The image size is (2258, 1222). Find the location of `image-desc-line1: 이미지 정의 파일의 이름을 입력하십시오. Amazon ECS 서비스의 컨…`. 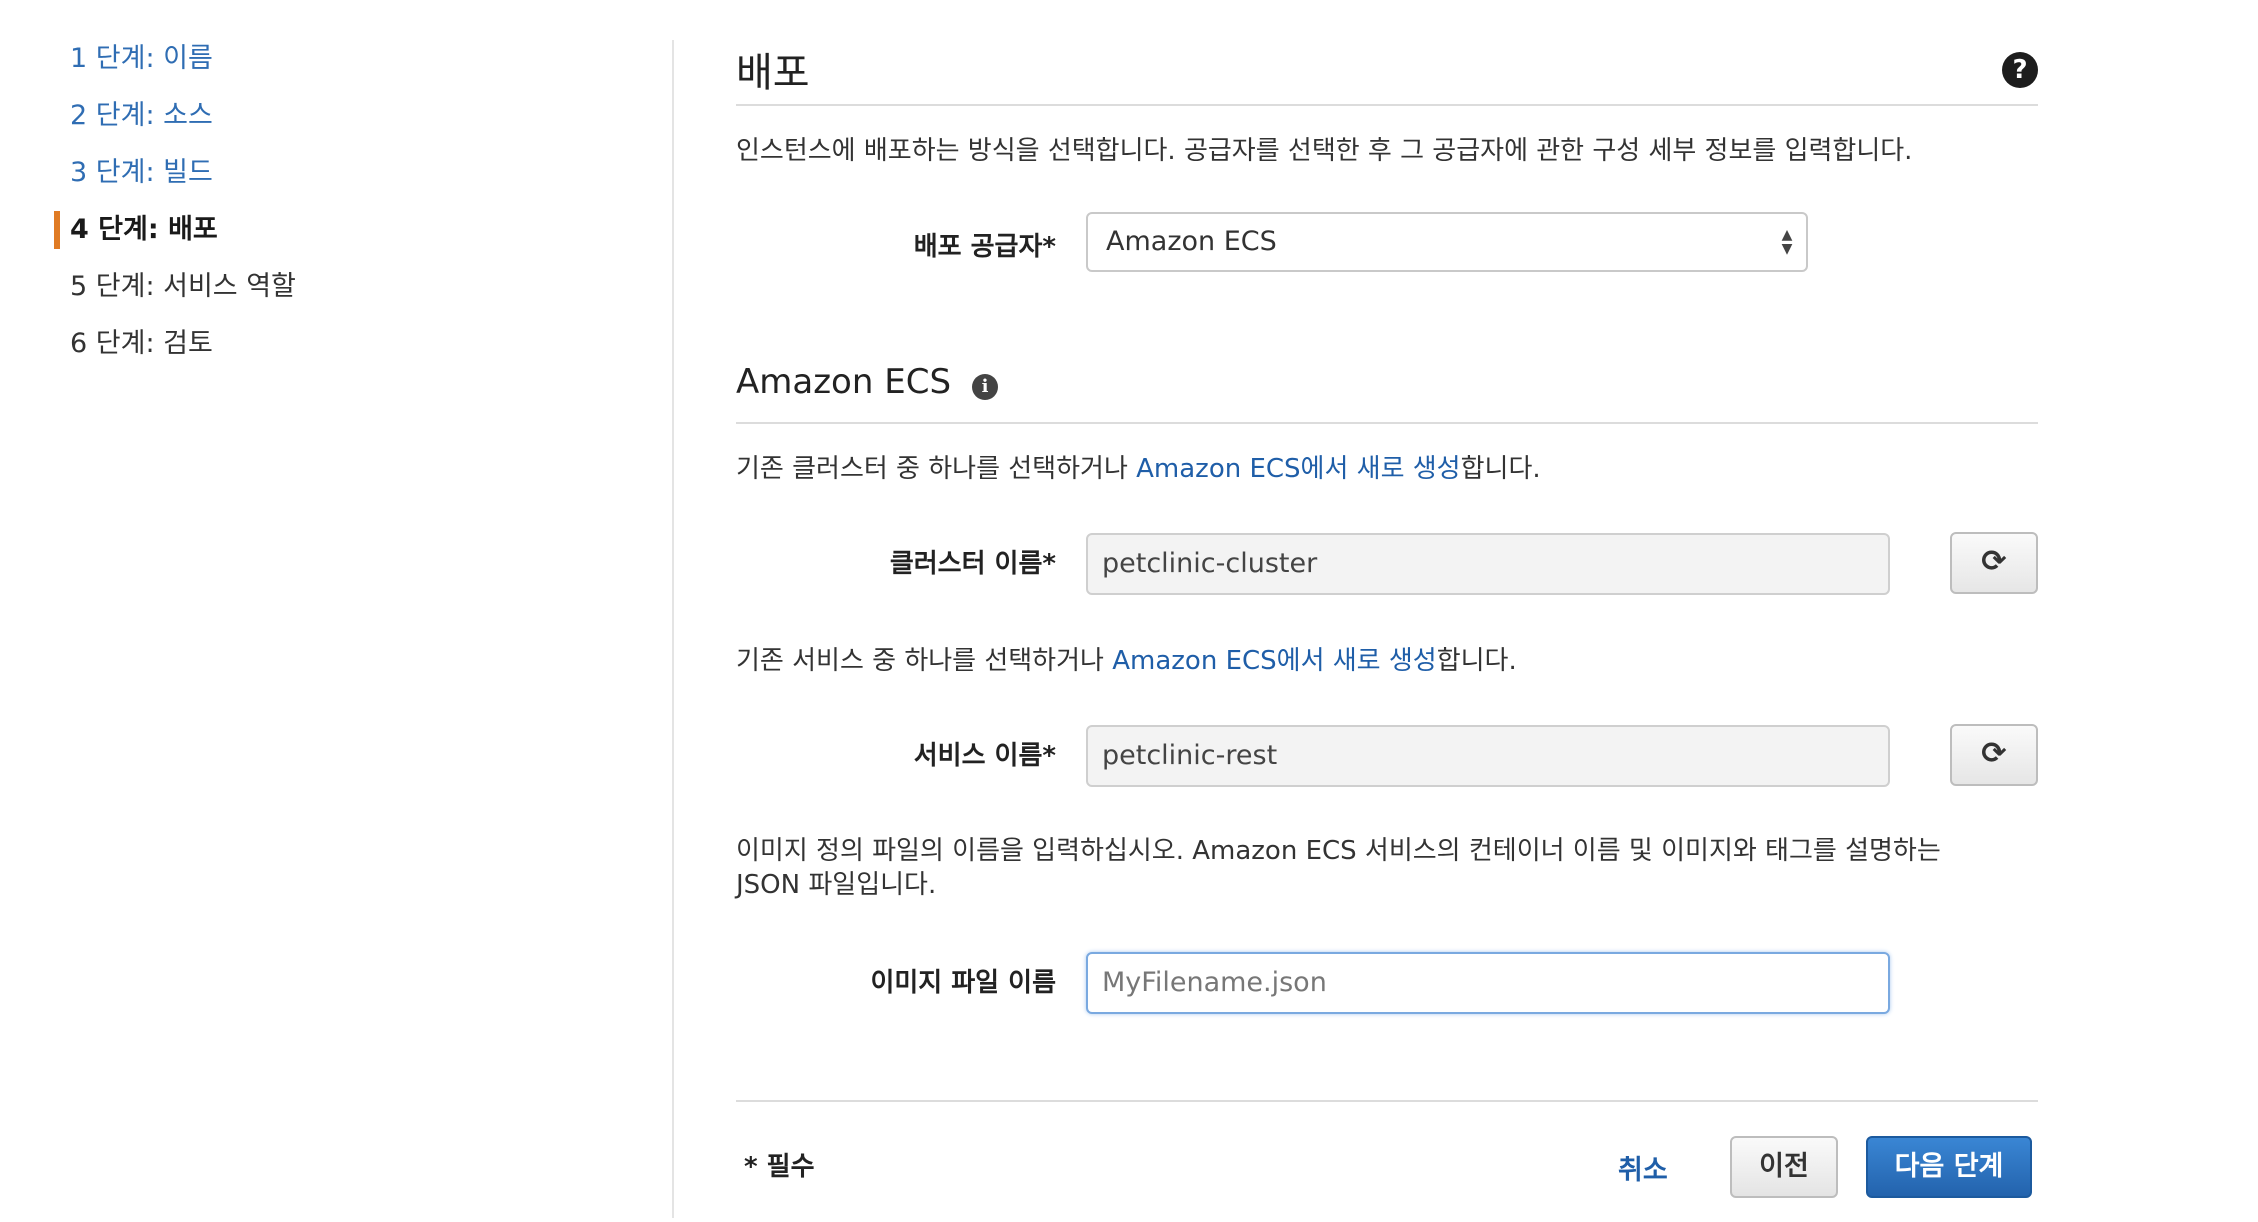

image-desc-line1: 이미지 정의 파일의 이름을 입력하십시오. Amazon ECS 서비스의 컨… is located at coordinates (1338, 851).